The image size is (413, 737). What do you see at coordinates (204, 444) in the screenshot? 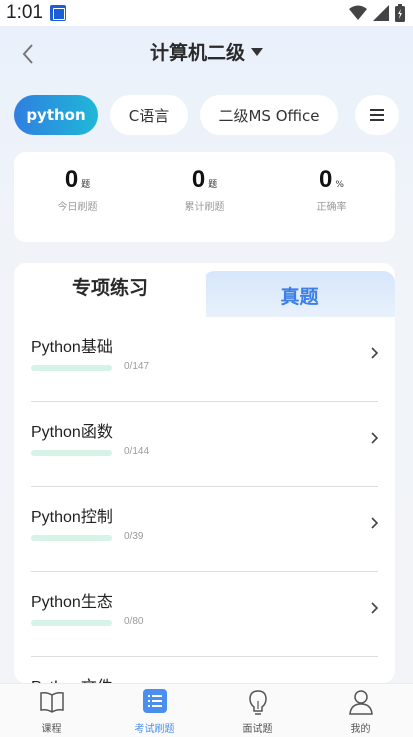
I see `list-item: Python函数 0/144` at bounding box center [204, 444].